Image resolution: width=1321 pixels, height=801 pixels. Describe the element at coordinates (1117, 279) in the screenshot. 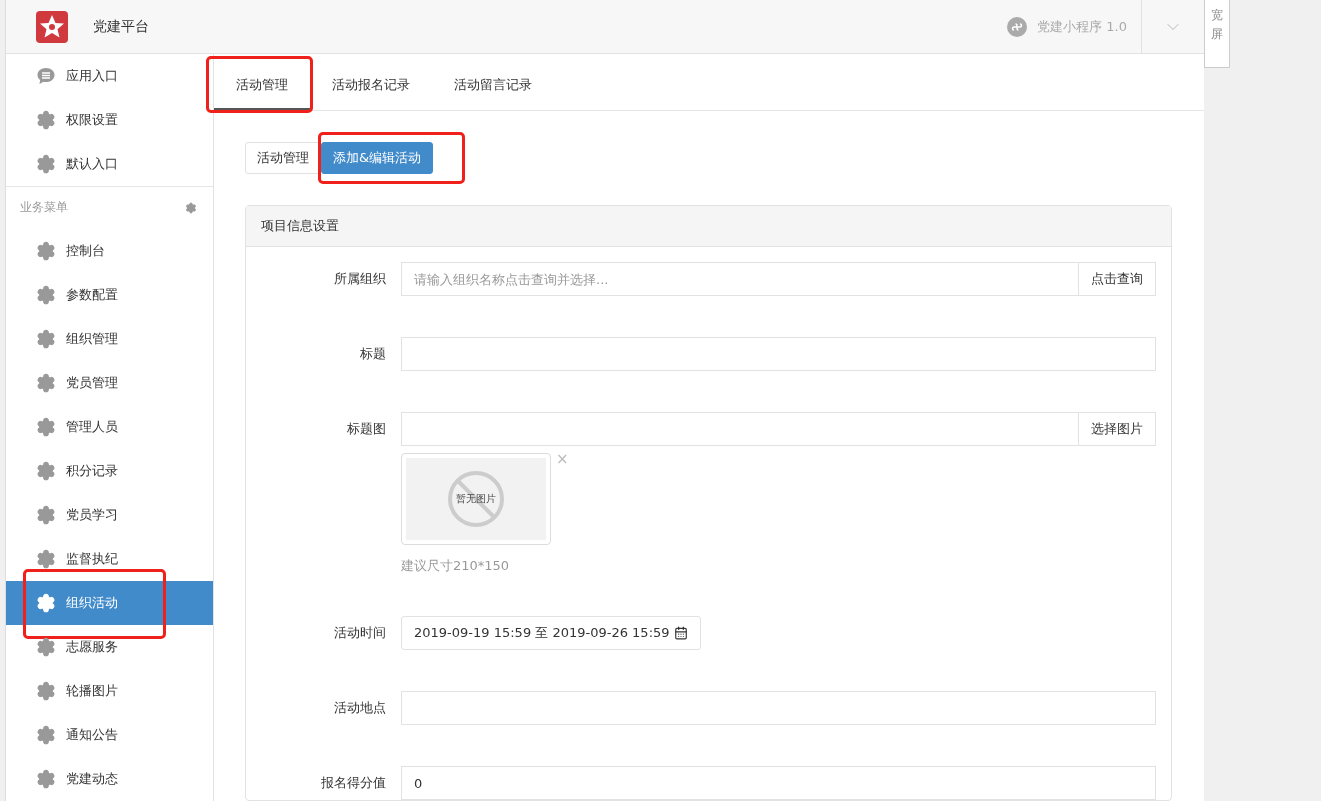

I see `search-button: 点击查询` at that location.